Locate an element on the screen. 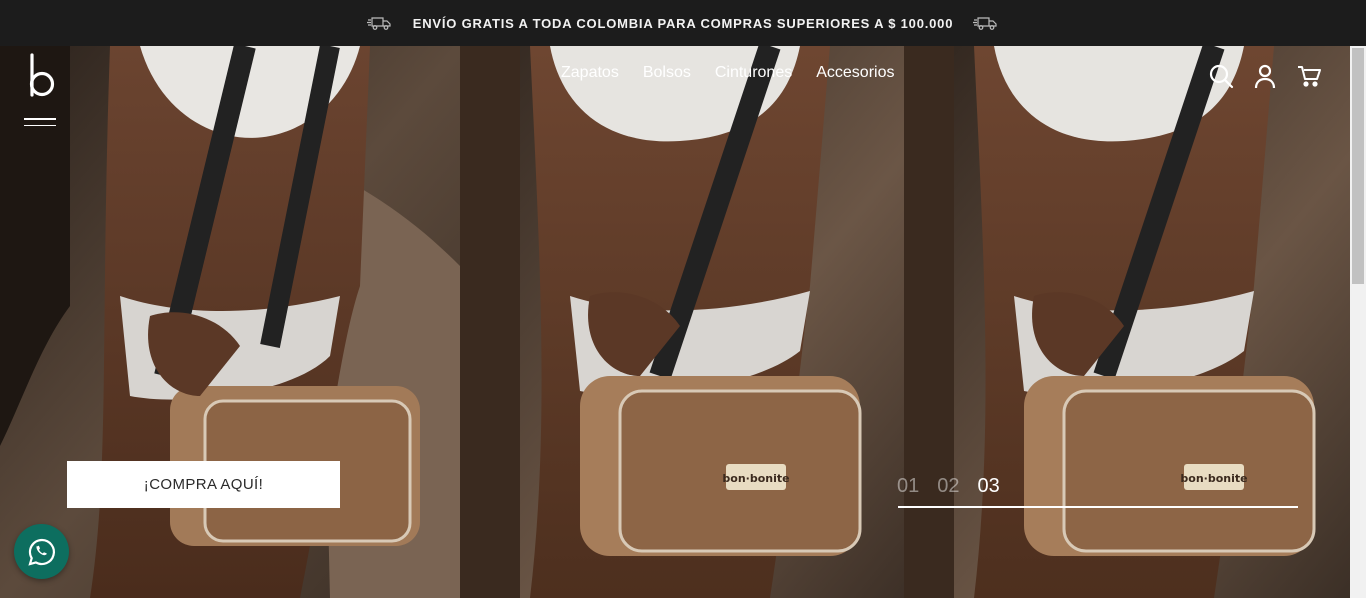 This screenshot has height=598, width=1366. slide-indicators: 01 02 03 is located at coordinates (957, 486).